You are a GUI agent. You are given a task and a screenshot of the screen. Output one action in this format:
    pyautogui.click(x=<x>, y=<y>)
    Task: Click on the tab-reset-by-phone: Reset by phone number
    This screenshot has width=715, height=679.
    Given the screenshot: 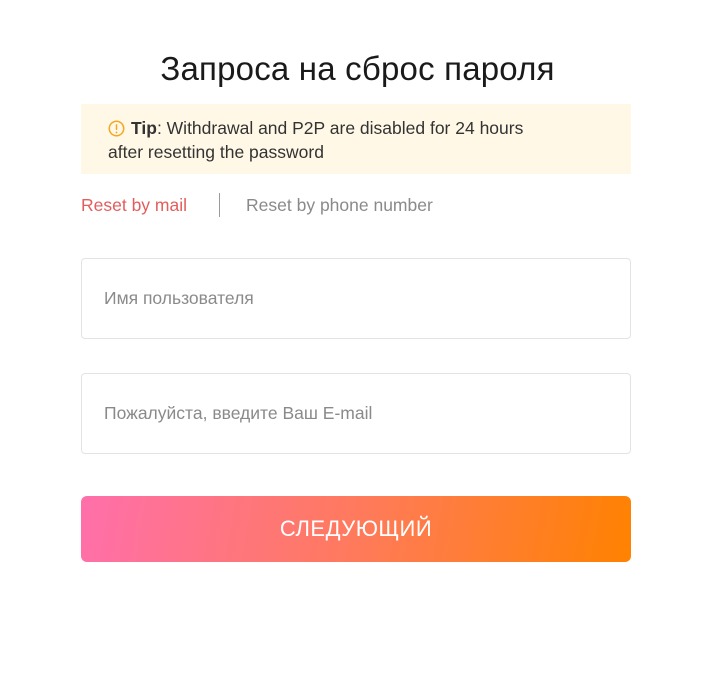 What is the action you would take?
    pyautogui.click(x=339, y=205)
    